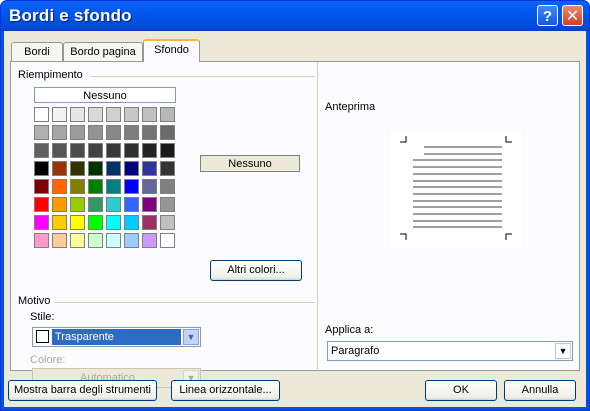  Describe the element at coordinates (355, 351) in the screenshot. I see `apply-to-value: Paragrafo` at that location.